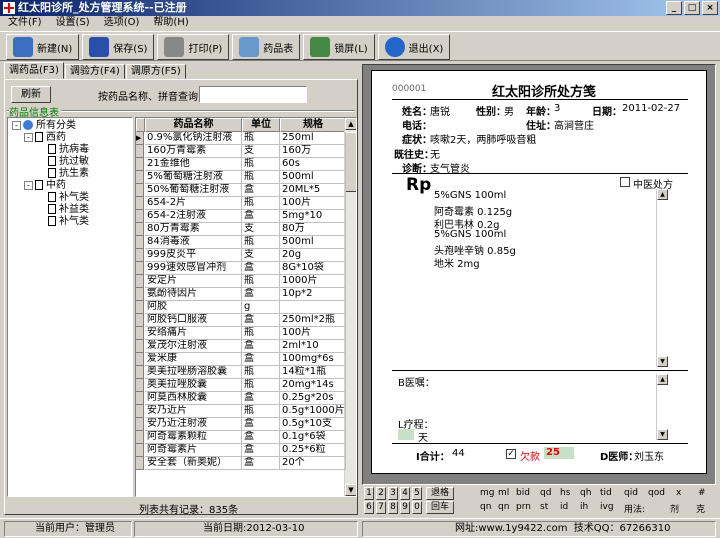 This screenshot has height=538, width=720. Describe the element at coordinates (625, 182) in the screenshot. I see `tcm-checkbox` at that location.